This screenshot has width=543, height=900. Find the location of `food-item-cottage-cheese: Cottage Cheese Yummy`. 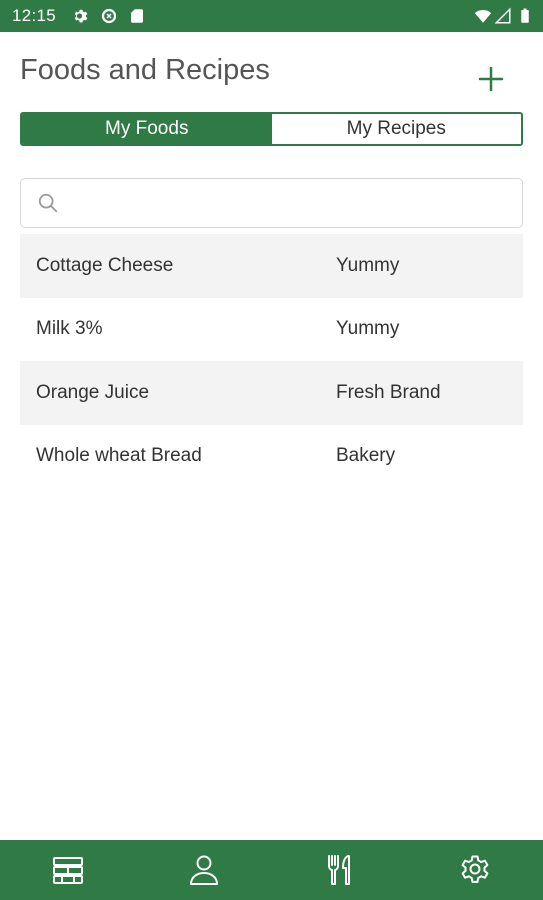

food-item-cottage-cheese: Cottage Cheese Yummy is located at coordinates (271, 266).